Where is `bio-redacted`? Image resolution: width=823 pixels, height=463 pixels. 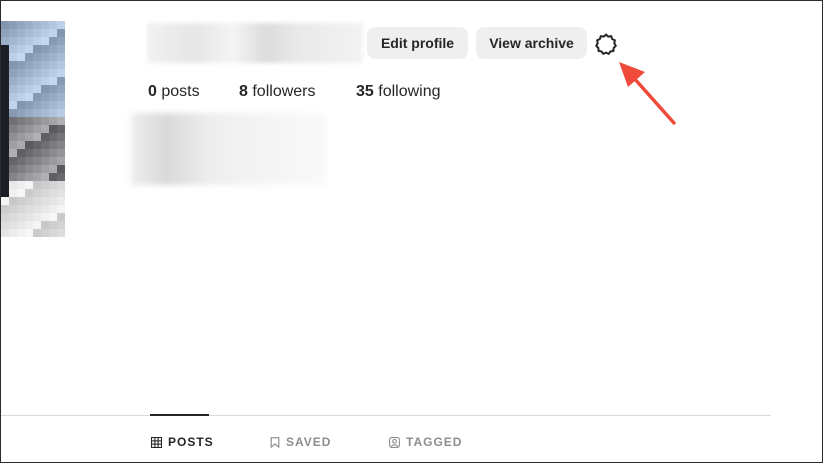
bio-redacted is located at coordinates (229, 149).